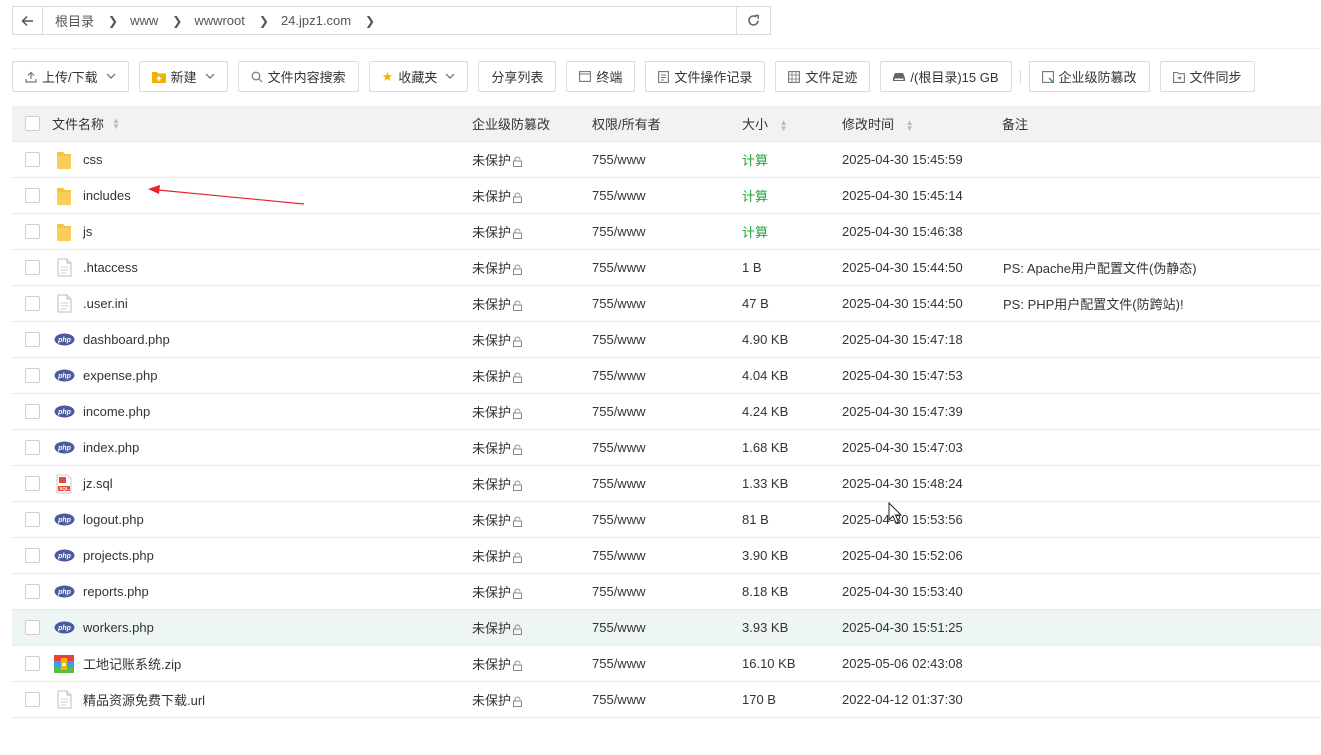 This screenshot has width=1321, height=755. I want to click on disk-button: /(根目录)15 GB, so click(946, 76).